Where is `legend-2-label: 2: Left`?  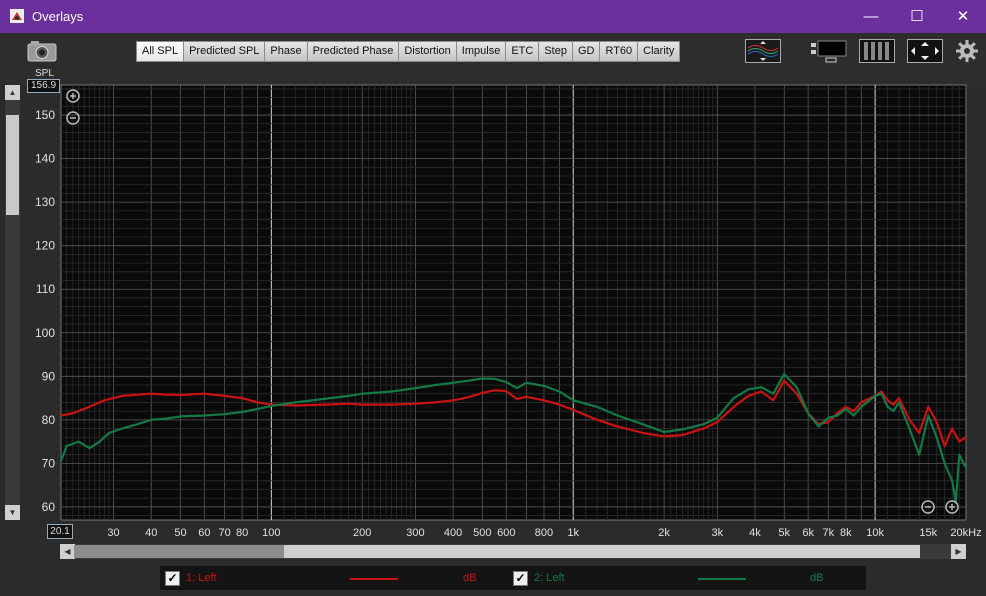 legend-2-label: 2: Left is located at coordinates (549, 578).